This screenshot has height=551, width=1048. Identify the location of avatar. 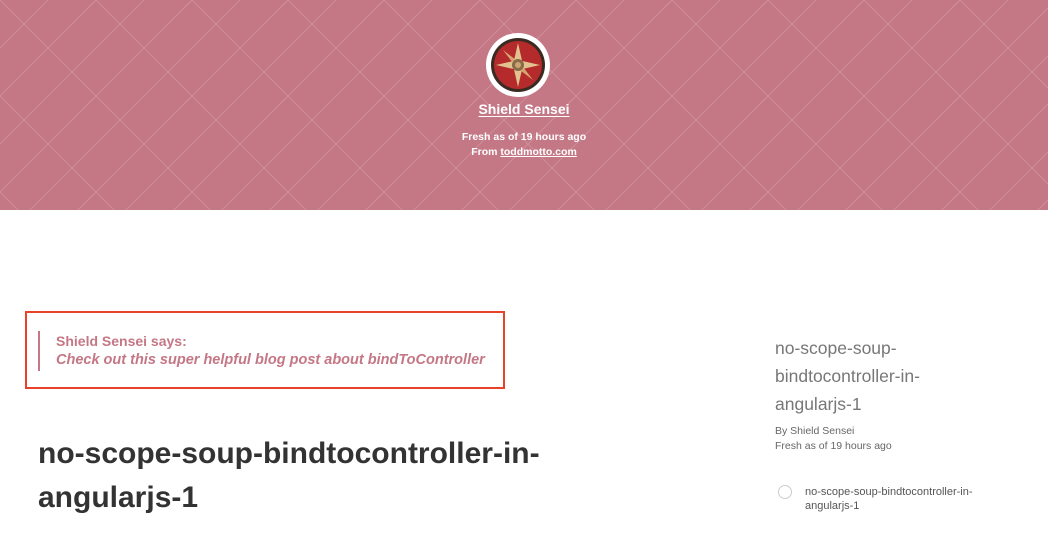
(518, 65).